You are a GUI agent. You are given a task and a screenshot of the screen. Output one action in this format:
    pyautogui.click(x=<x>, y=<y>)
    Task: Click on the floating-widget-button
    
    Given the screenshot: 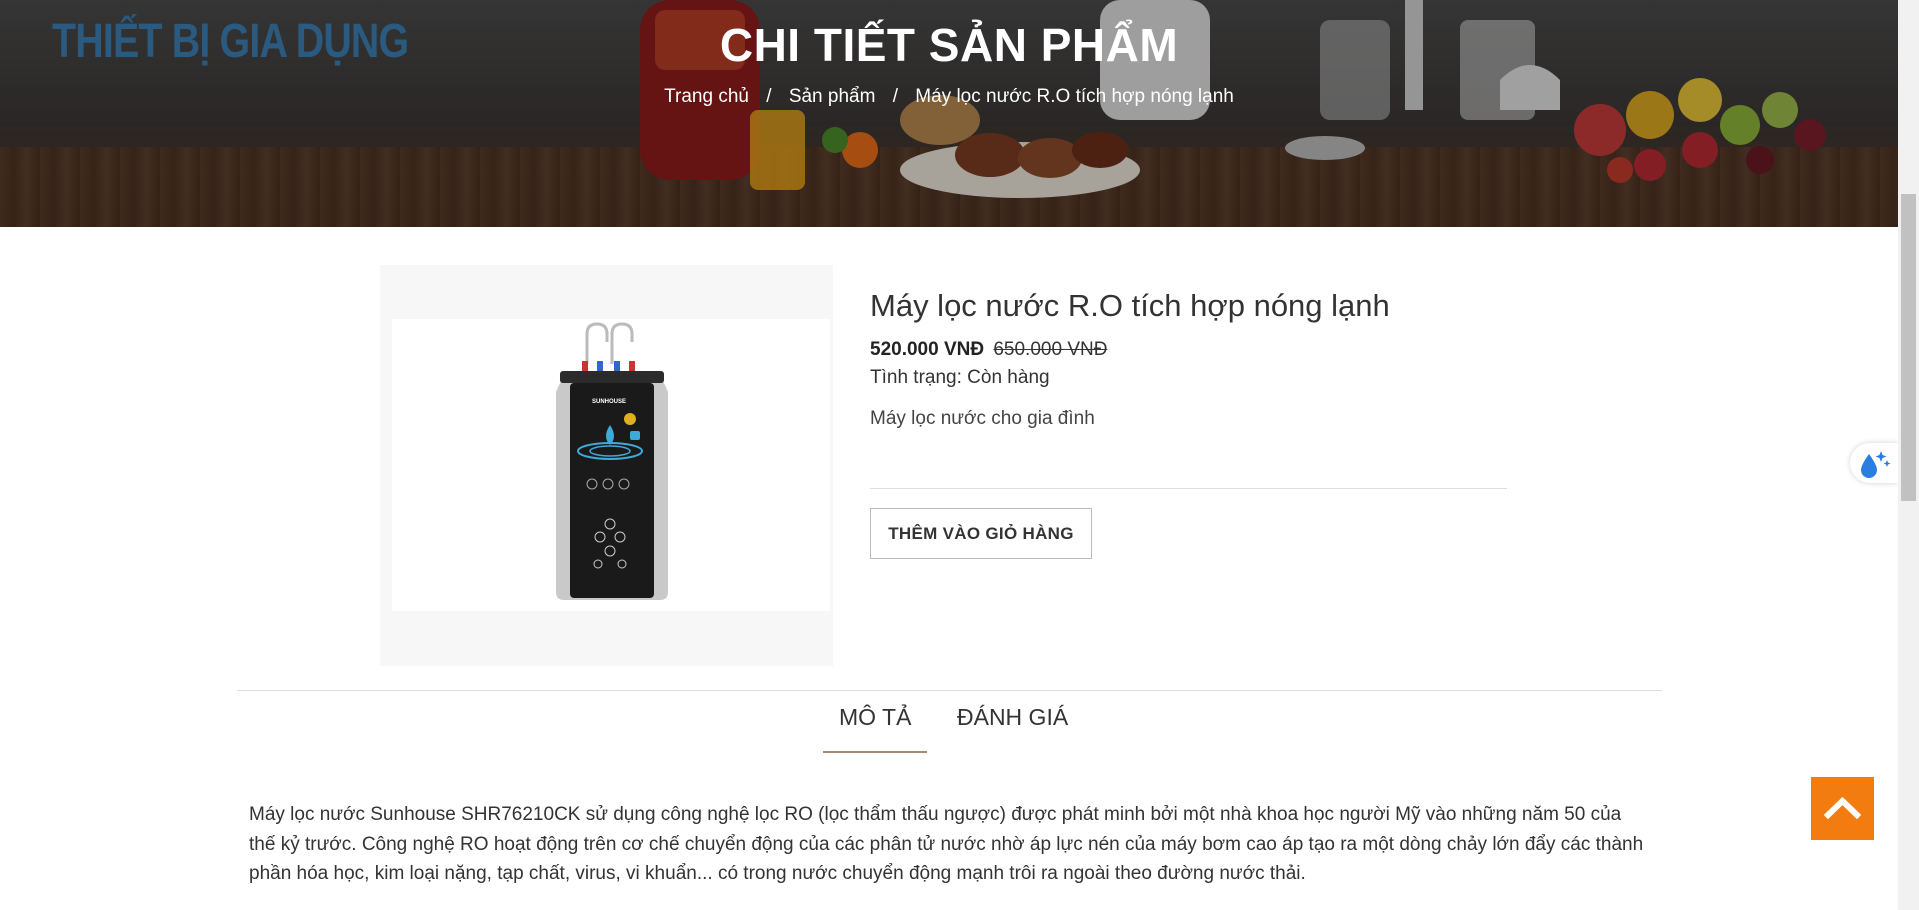 What is the action you would take?
    pyautogui.click(x=1874, y=463)
    